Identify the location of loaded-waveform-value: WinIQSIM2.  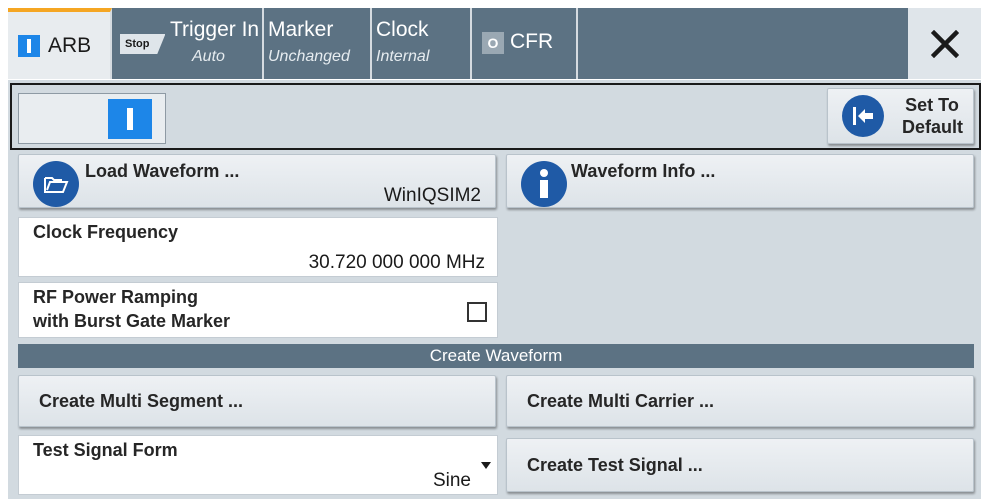
(432, 195).